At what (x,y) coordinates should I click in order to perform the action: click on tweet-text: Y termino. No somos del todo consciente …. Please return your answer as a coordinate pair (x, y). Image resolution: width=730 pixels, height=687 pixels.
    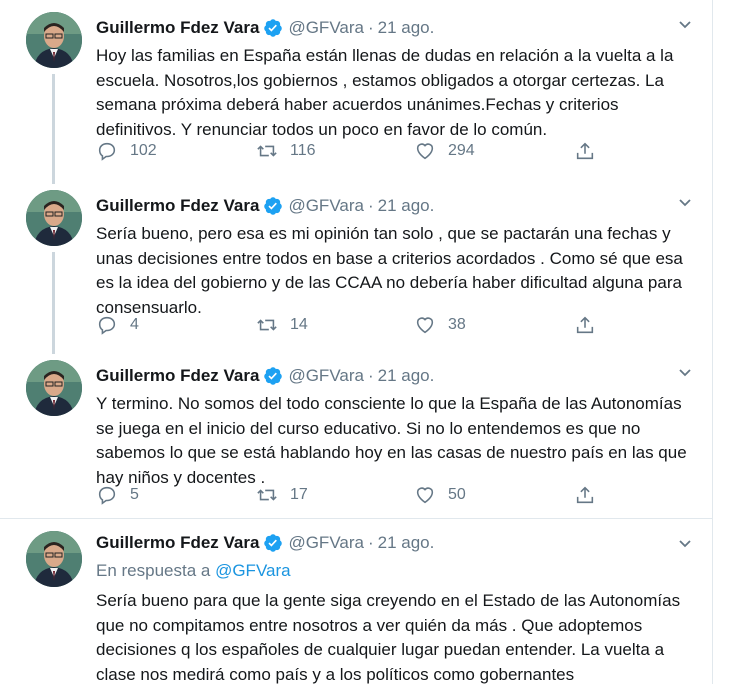
    Looking at the image, I should click on (391, 440).